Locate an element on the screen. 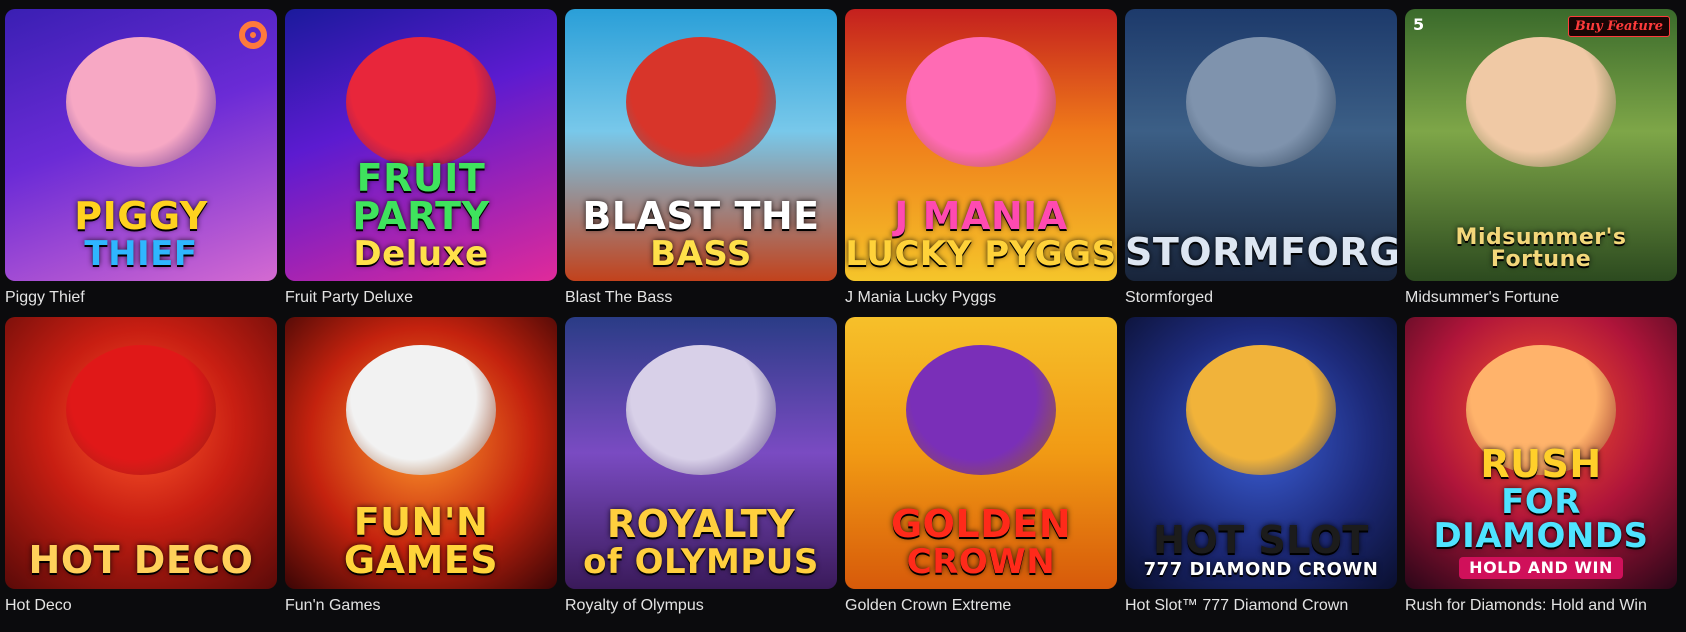  buy-feature-badge: Buy Feature is located at coordinates (1618, 26).